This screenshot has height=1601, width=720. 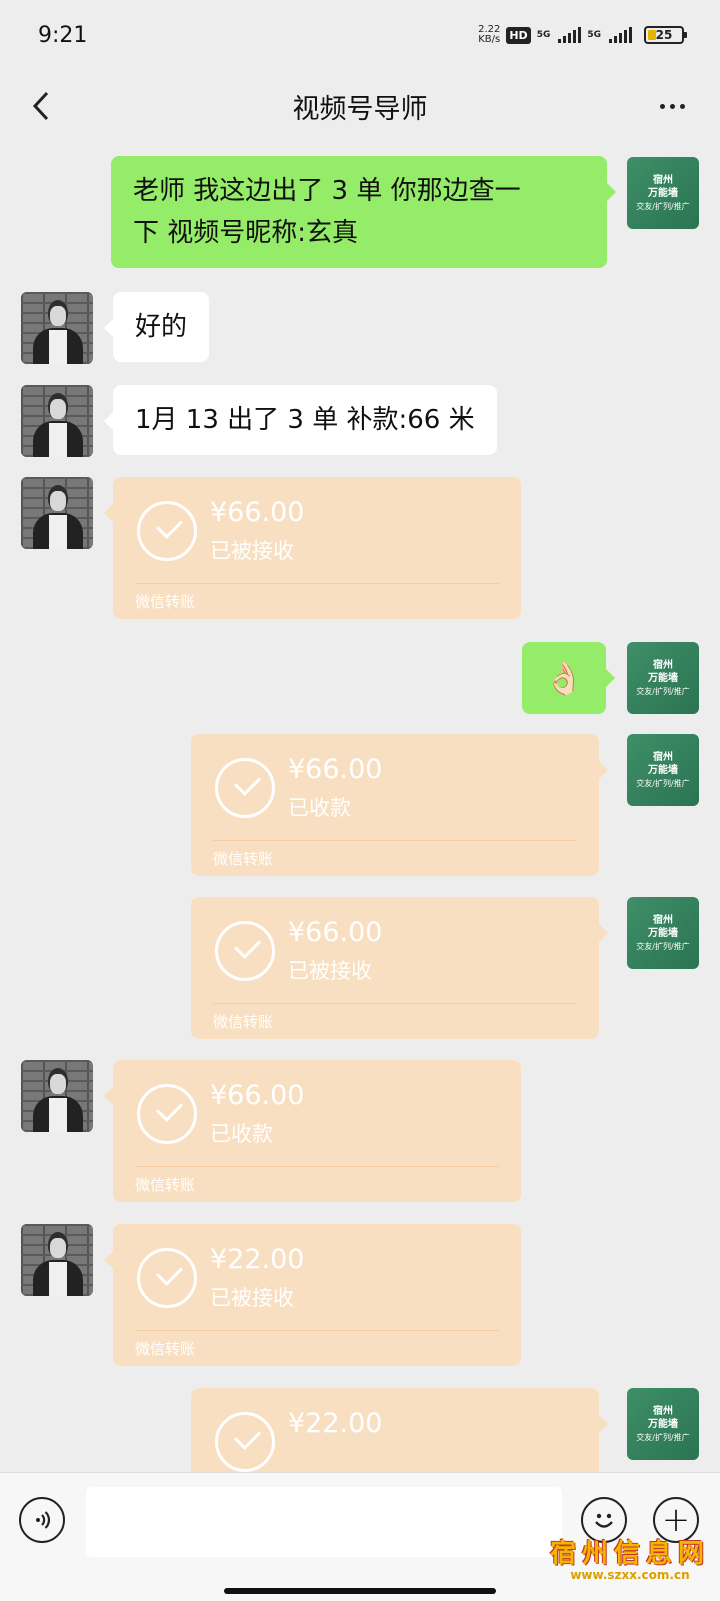 I want to click on signal-label-2: 5G, so click(x=594, y=35).